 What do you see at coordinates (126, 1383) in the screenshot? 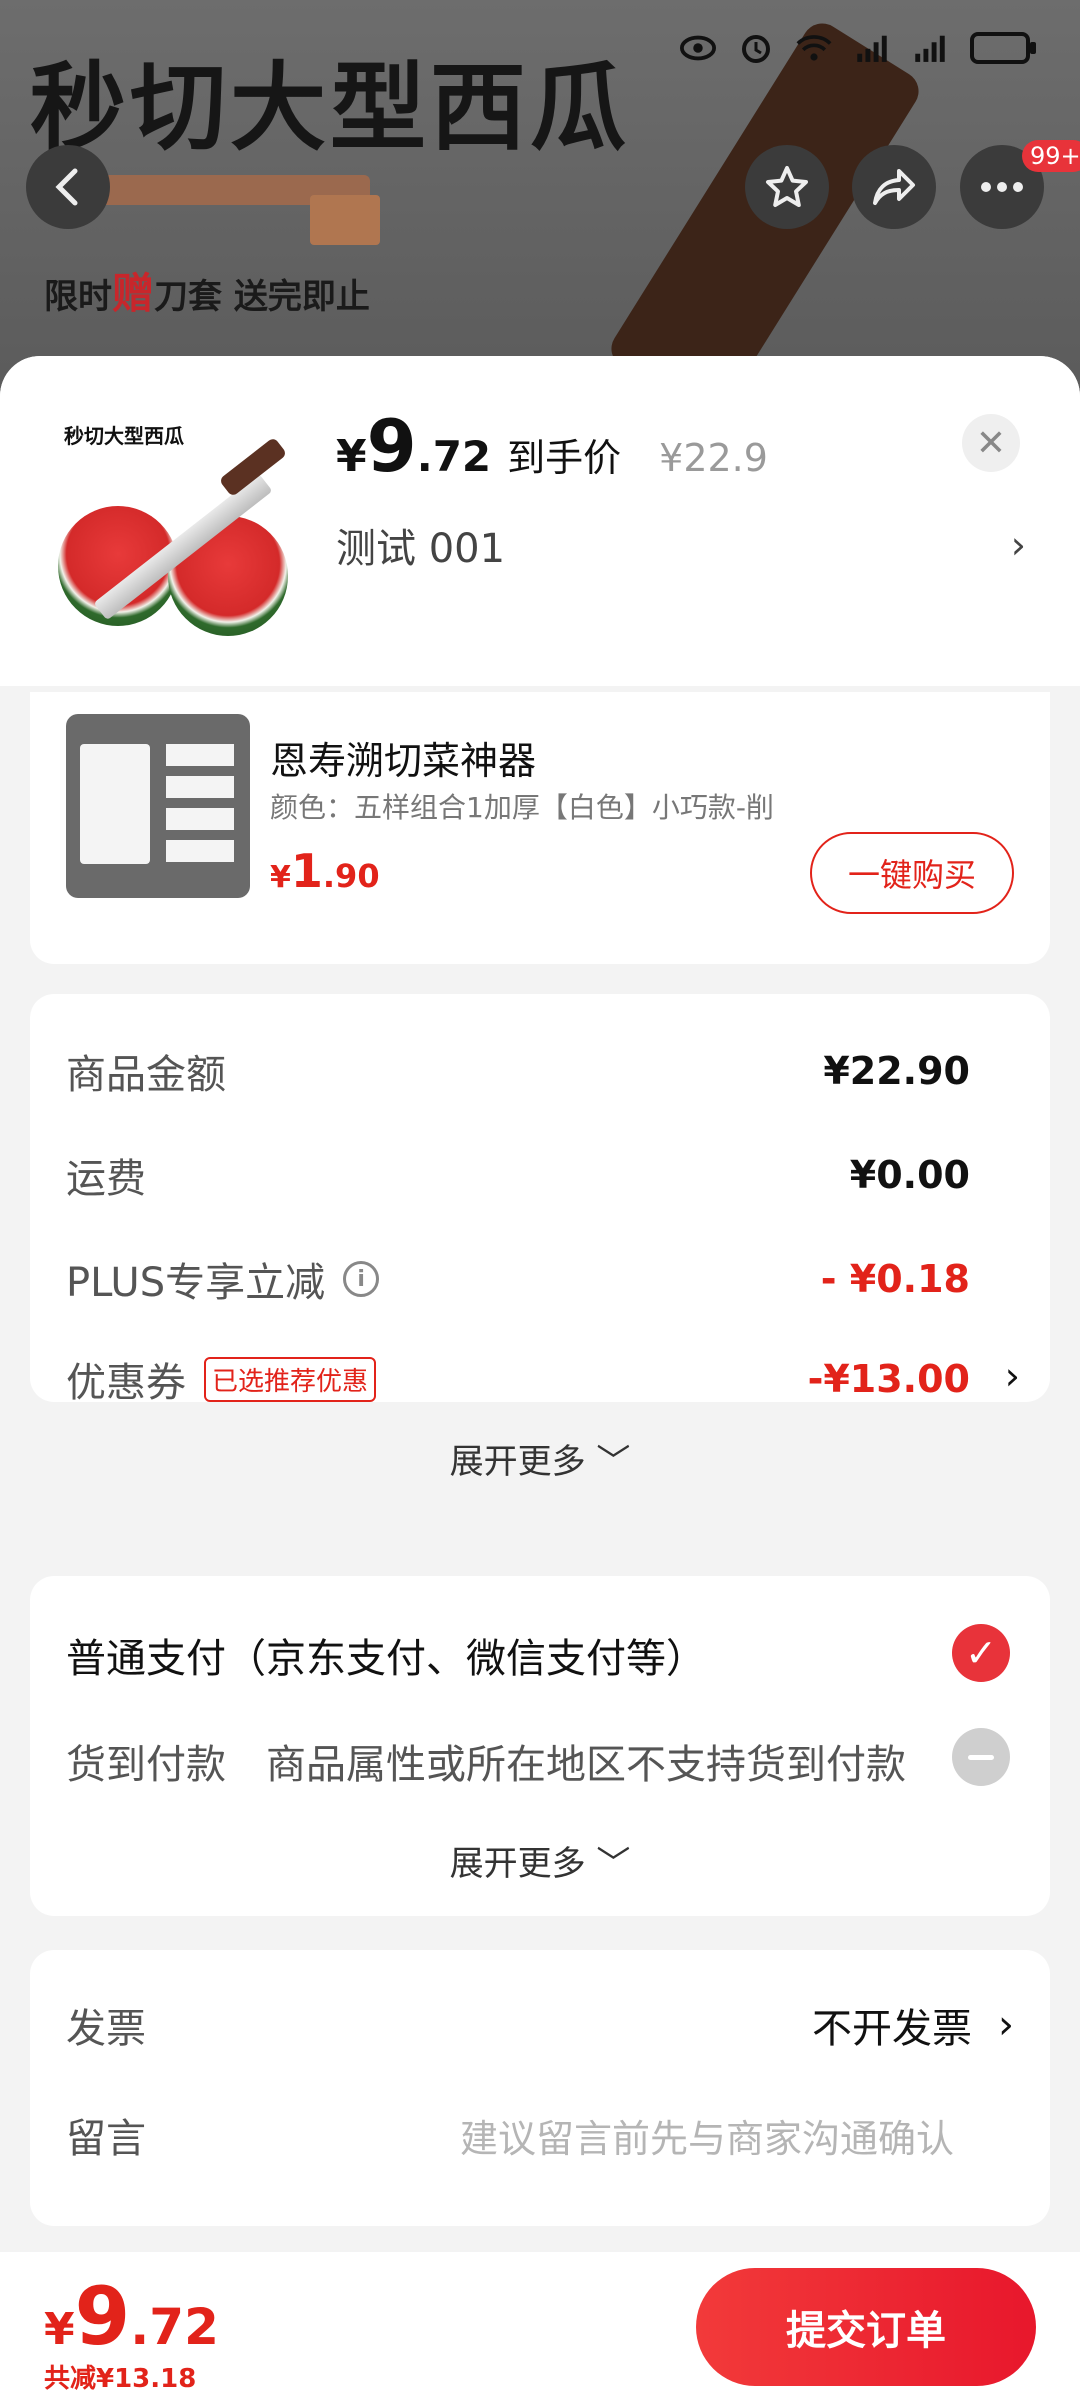
I see `coupon-label: 优惠券` at bounding box center [126, 1383].